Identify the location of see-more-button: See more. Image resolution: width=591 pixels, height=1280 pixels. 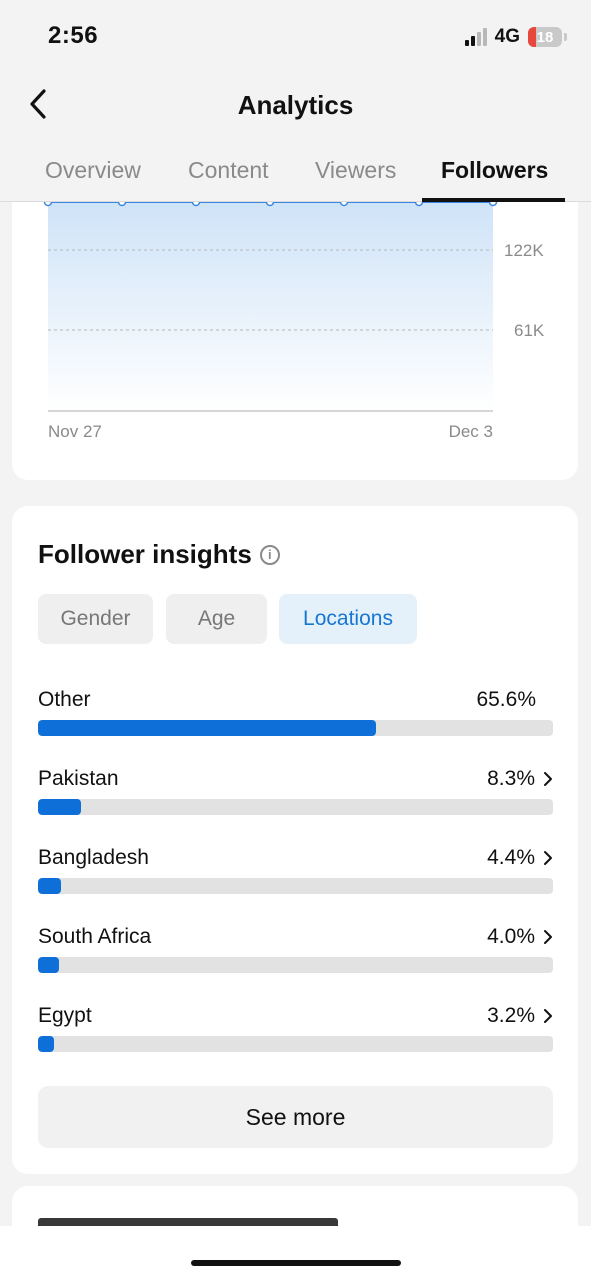
(295, 1117).